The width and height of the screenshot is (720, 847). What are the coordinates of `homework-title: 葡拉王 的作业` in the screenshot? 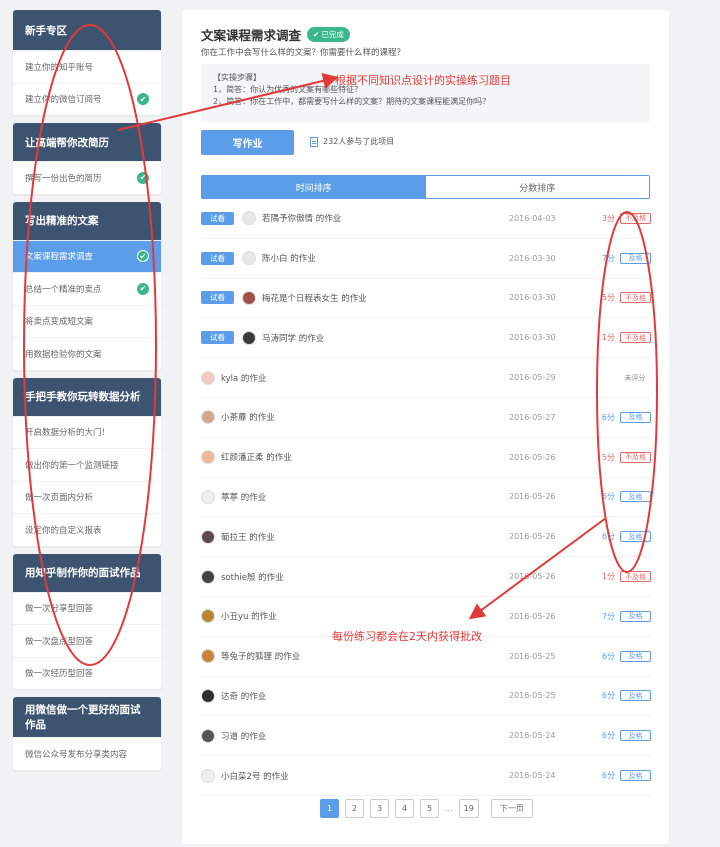 It's located at (435, 537).